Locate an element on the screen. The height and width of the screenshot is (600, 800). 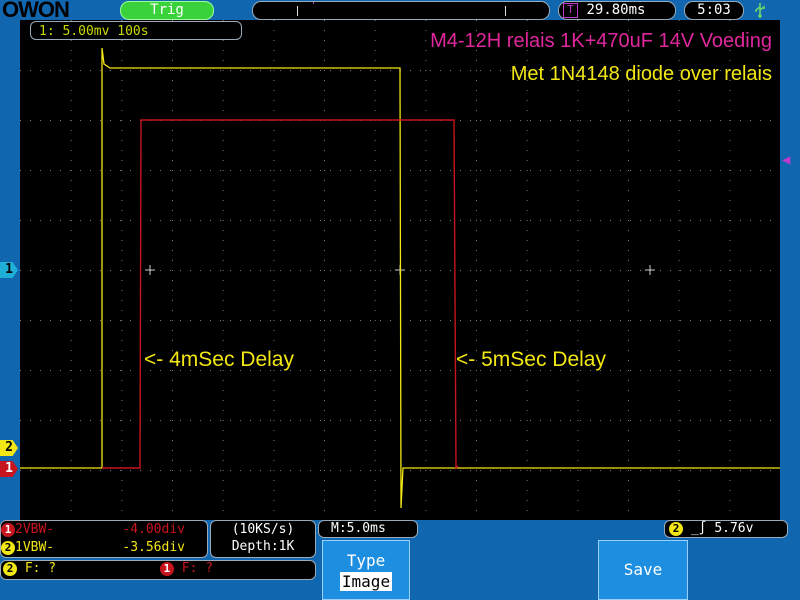
sample-info-panel: (10KS/s) Depth:1K is located at coordinates (263, 539).